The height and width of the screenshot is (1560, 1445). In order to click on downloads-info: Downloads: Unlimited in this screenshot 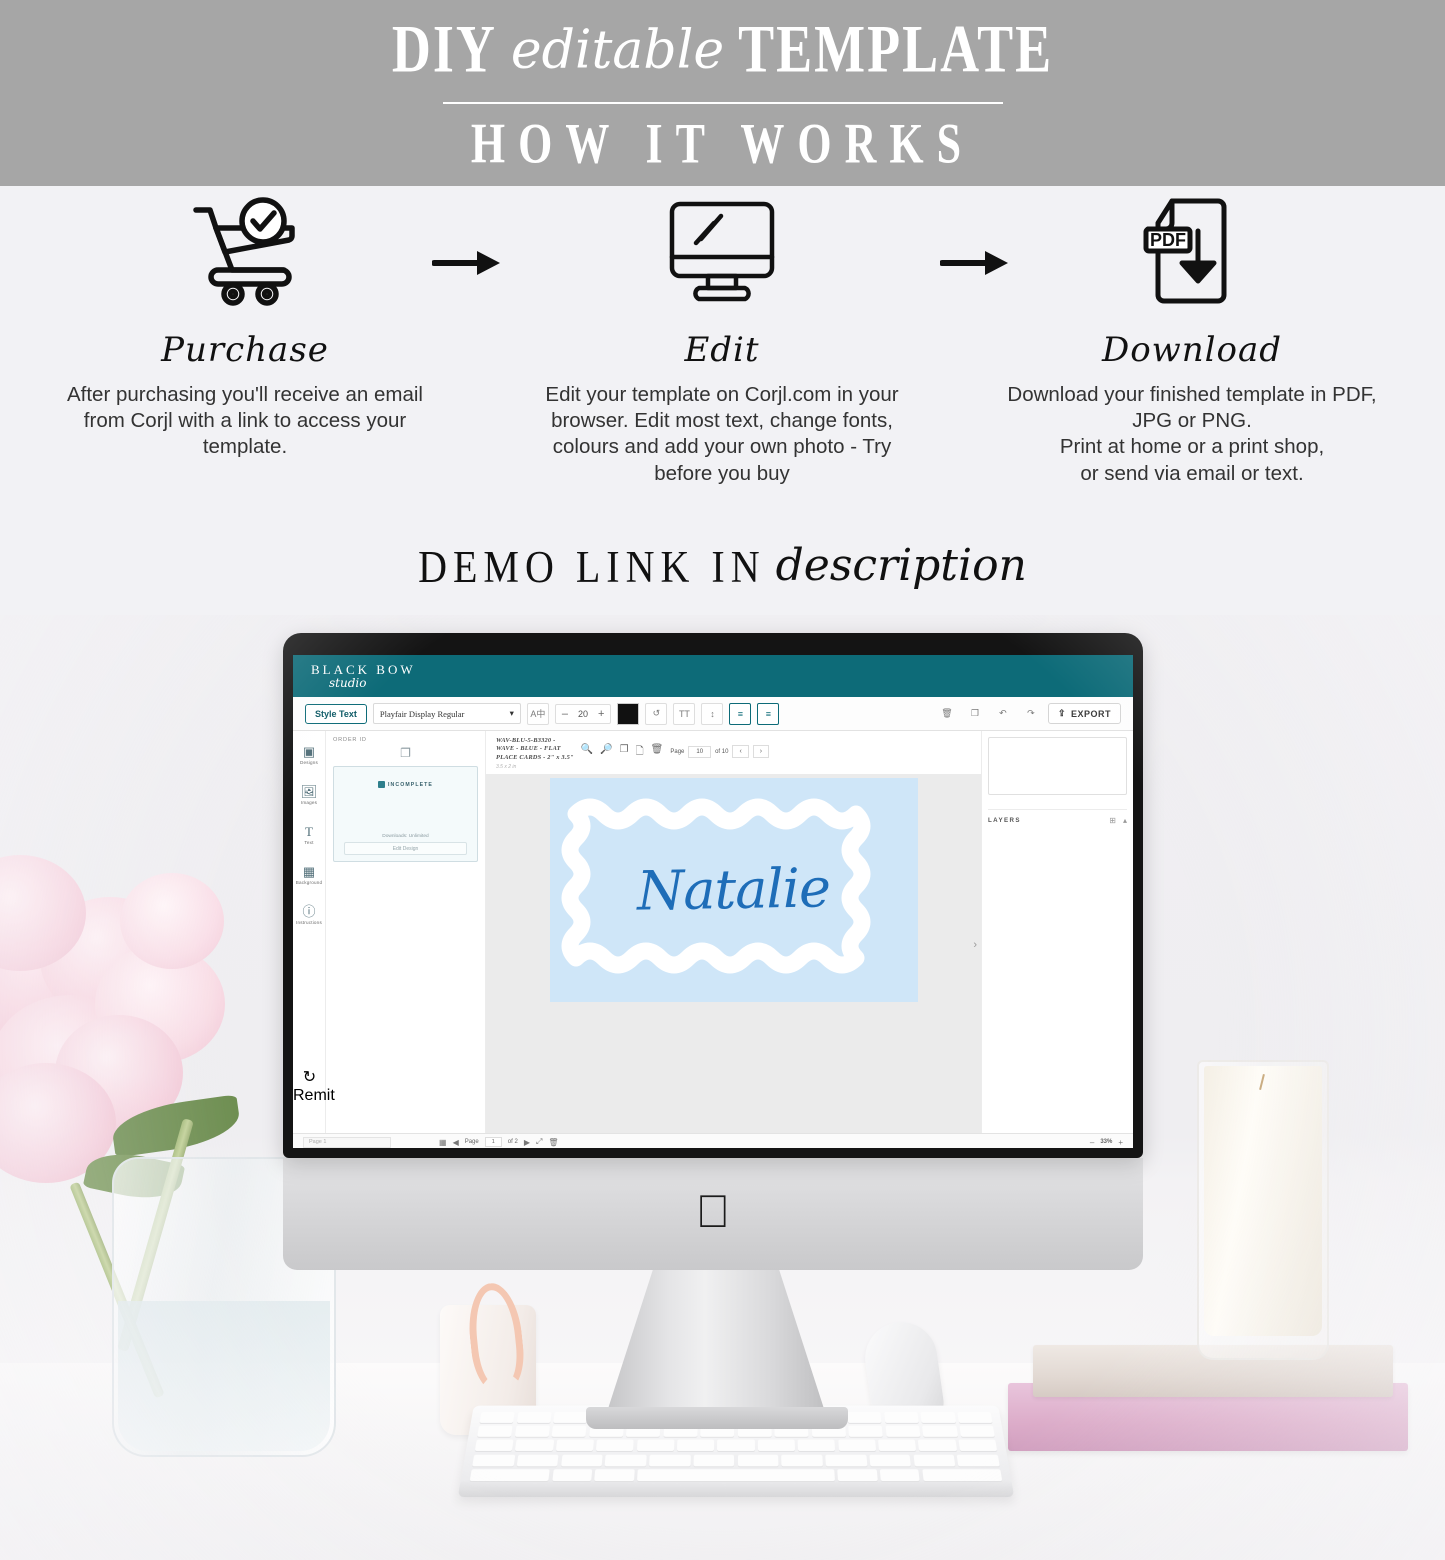, I will do `click(405, 836)`.